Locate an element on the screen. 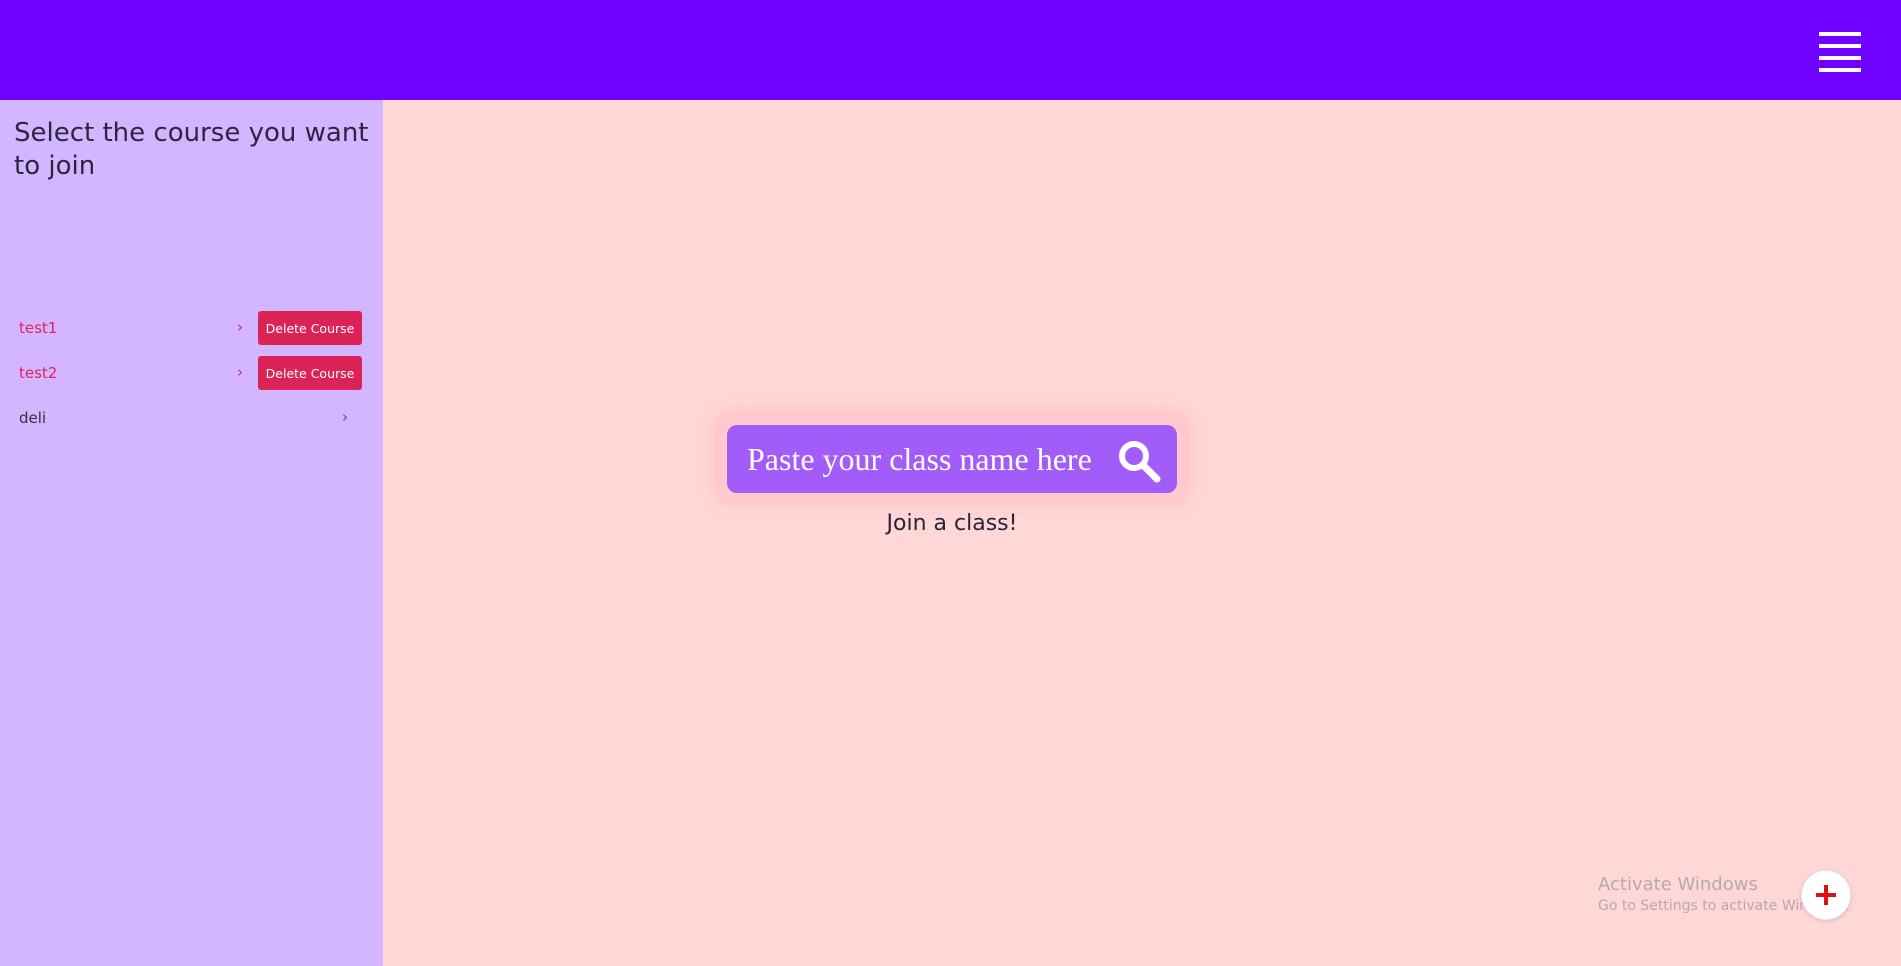 The image size is (1901, 966). sidebar-title: Select the course you want to join is located at coordinates (191, 149).